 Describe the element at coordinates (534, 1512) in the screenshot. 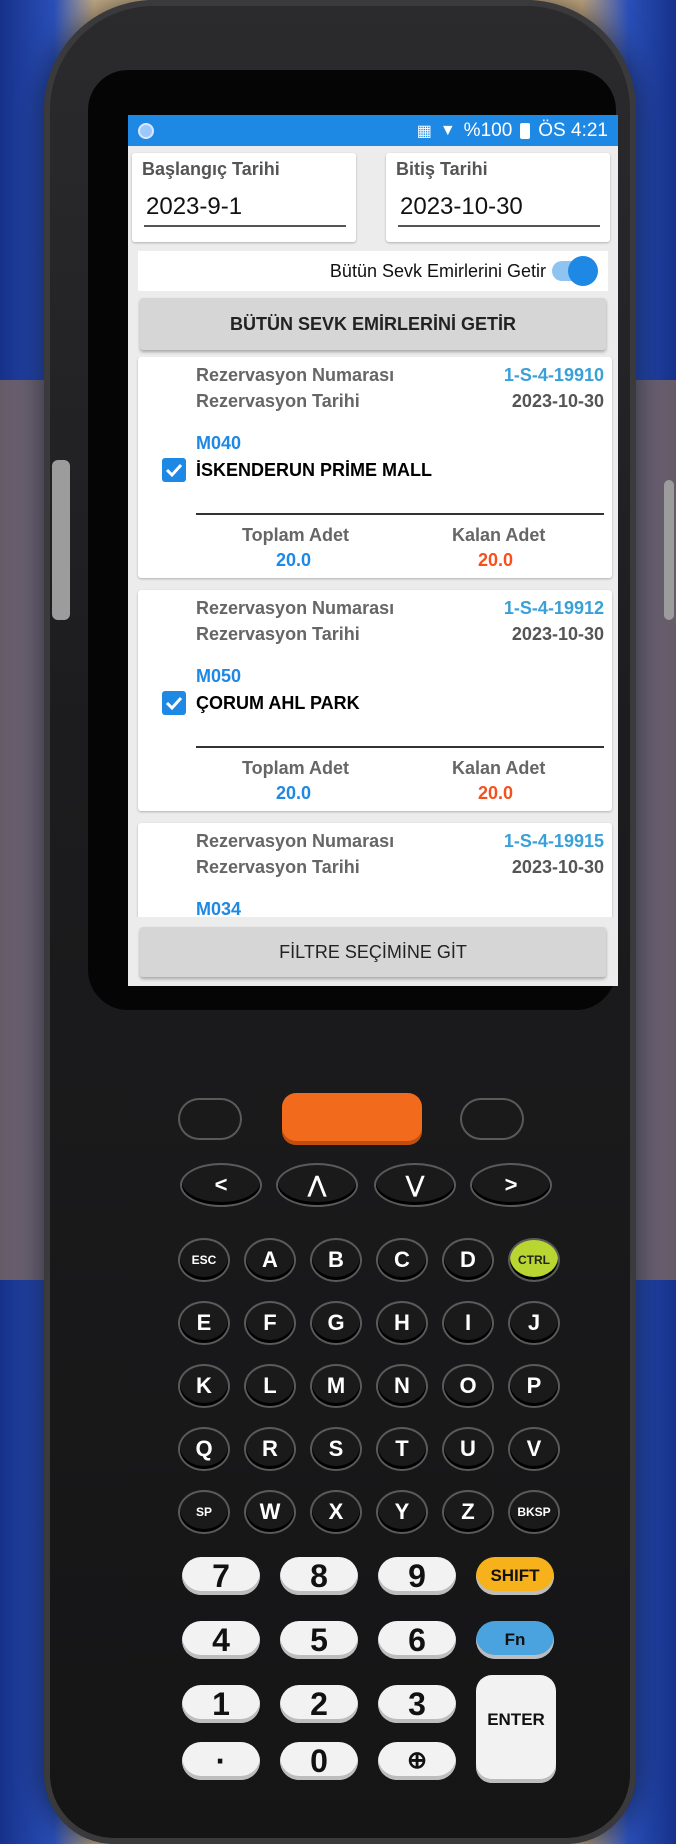

I see `backspace-key: BKSP` at that location.